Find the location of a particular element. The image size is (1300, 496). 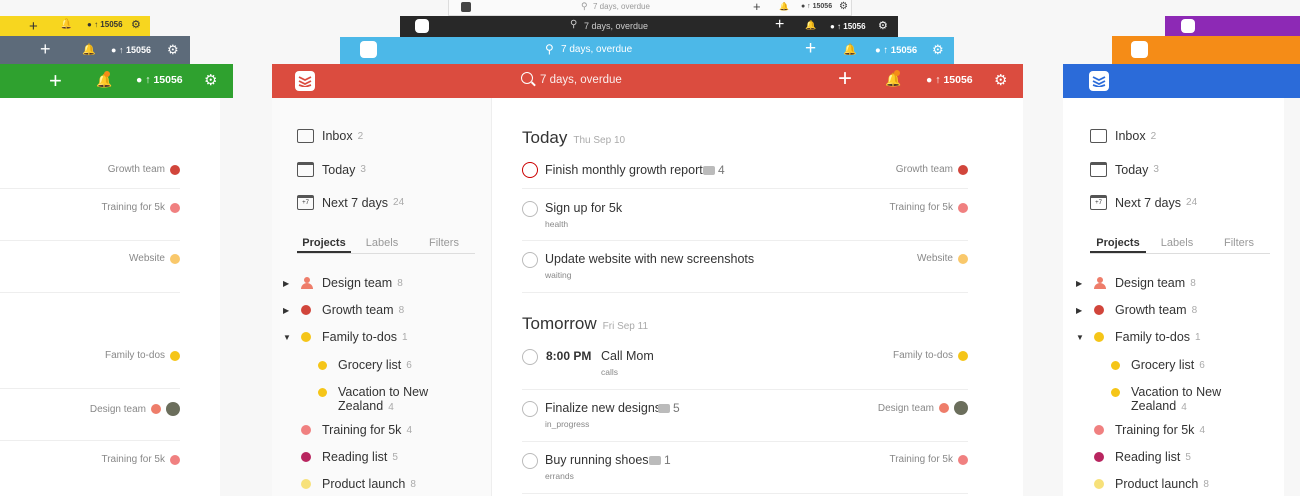

task-row: Sign up for 5k health Training for 5k is located at coordinates (745, 219).